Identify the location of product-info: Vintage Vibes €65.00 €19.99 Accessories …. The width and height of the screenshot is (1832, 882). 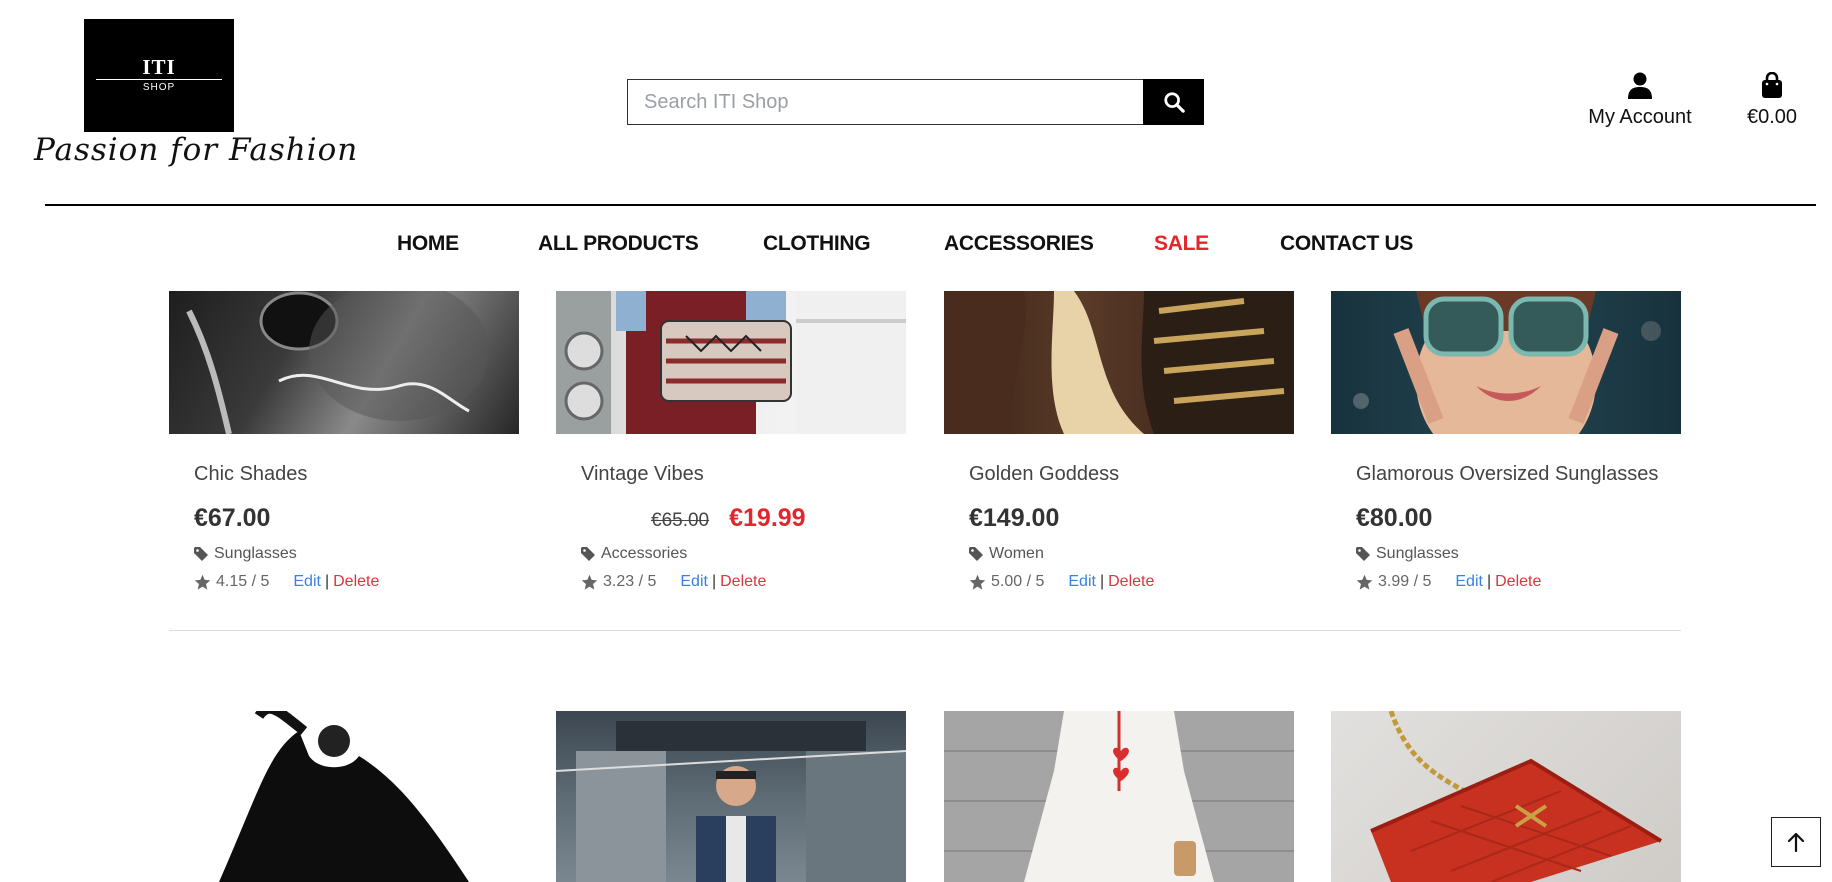
(741, 527).